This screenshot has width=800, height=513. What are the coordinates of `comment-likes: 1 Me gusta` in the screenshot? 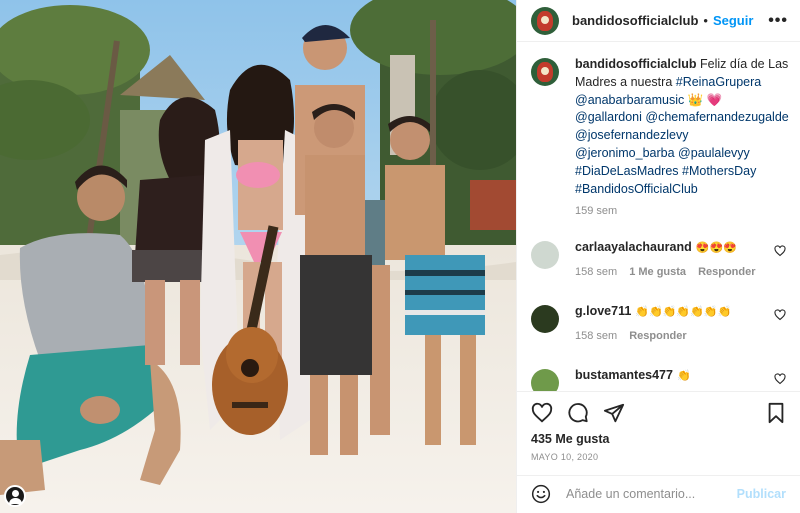 It's located at (657, 272).